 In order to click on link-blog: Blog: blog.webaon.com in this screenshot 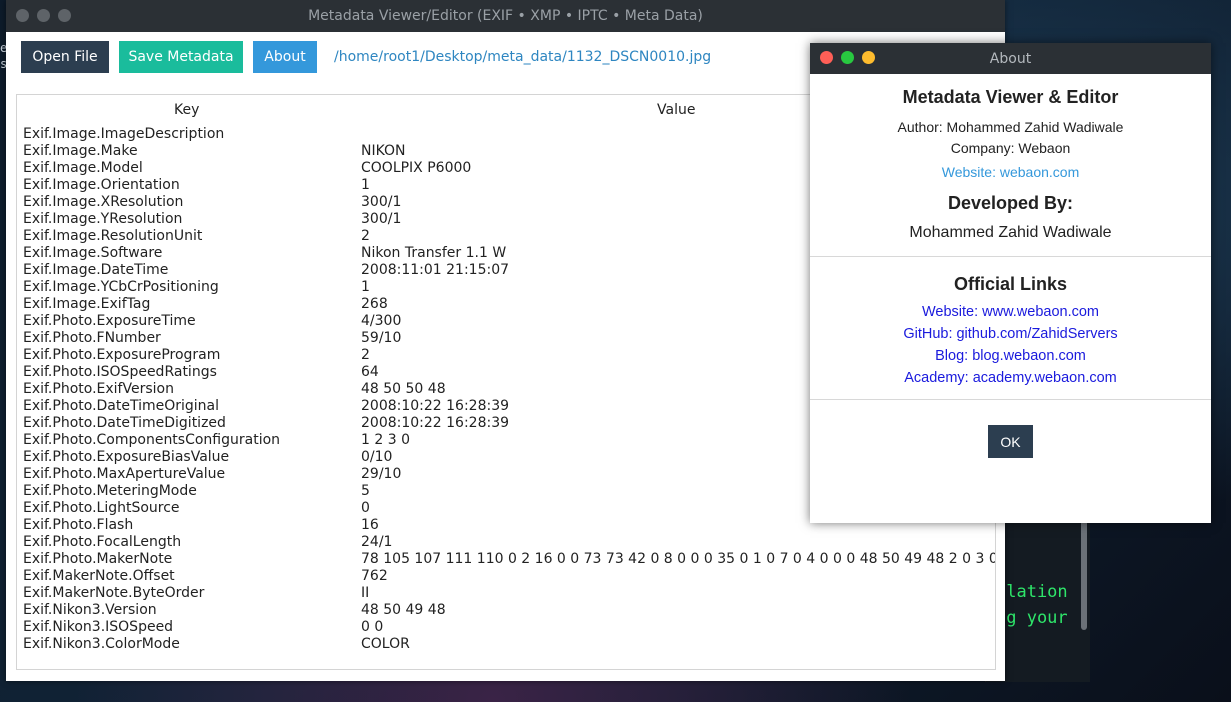, I will do `click(1010, 356)`.